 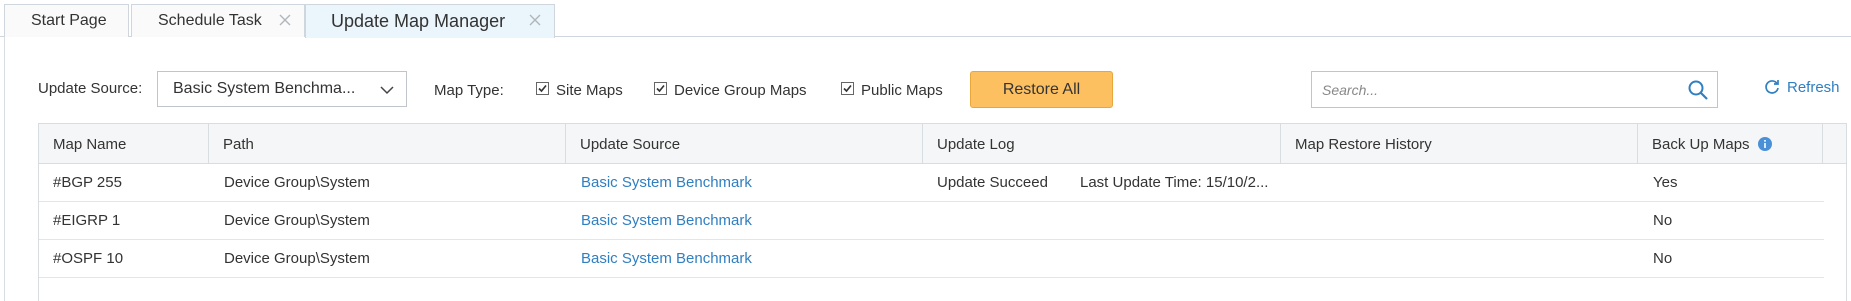 I want to click on refresh-icon, so click(x=1772, y=87).